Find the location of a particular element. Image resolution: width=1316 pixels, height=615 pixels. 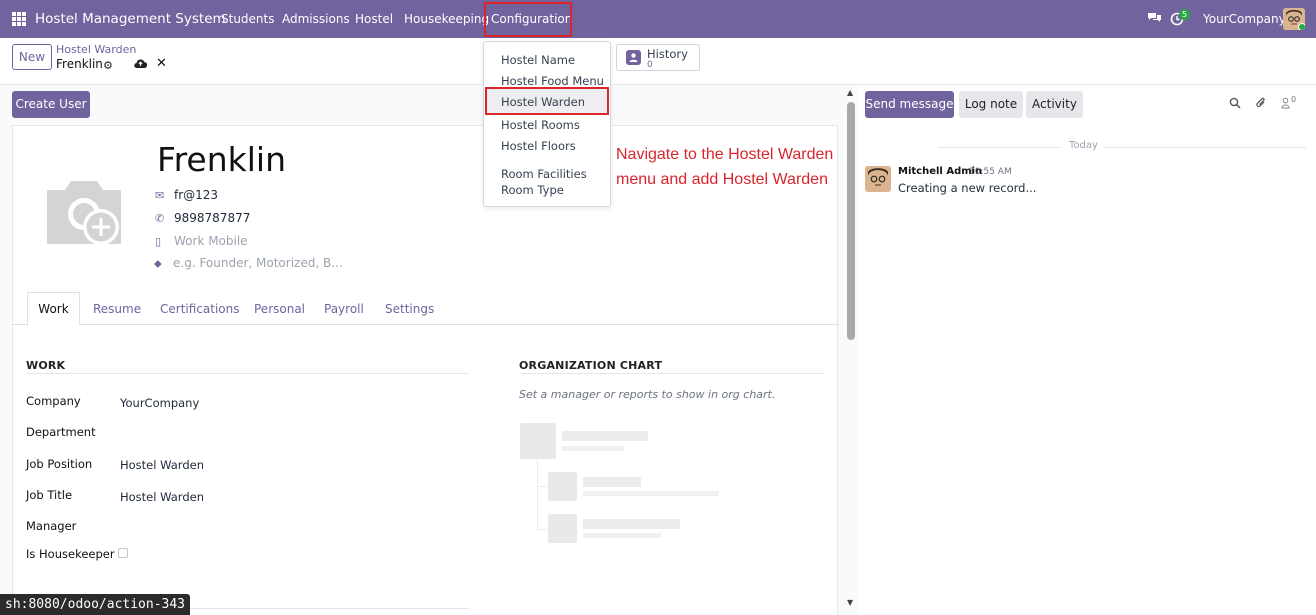

employee-name: Frenklin is located at coordinates (221, 159).